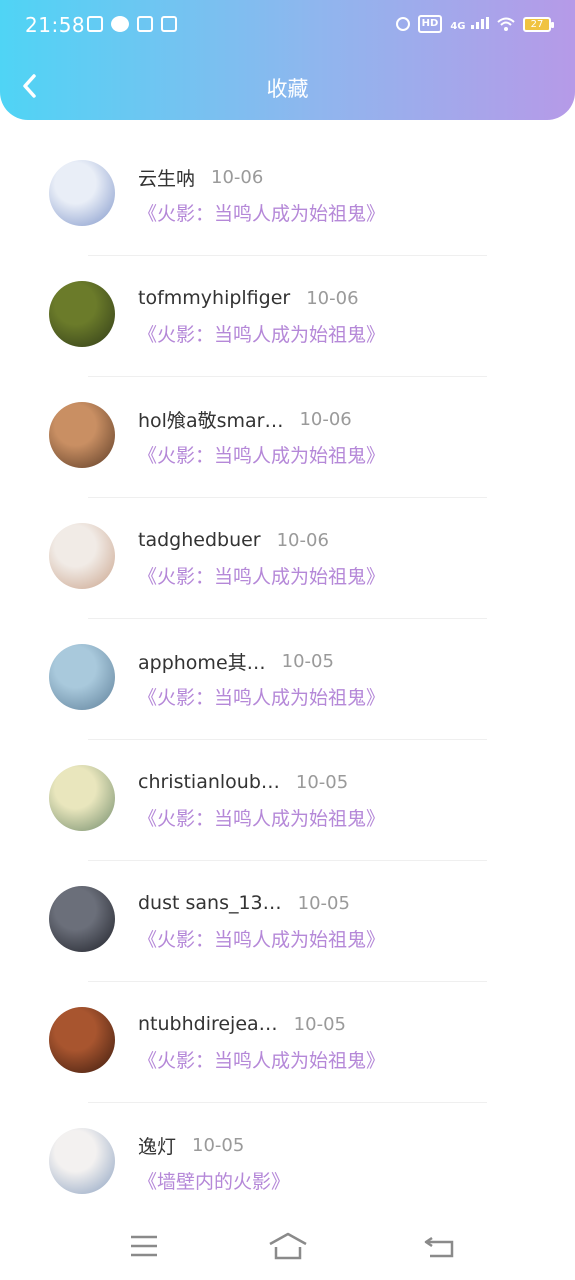 The height and width of the screenshot is (1280, 575). Describe the element at coordinates (191, 1145) in the screenshot. I see `name-line: 逸灯 10-05` at that location.